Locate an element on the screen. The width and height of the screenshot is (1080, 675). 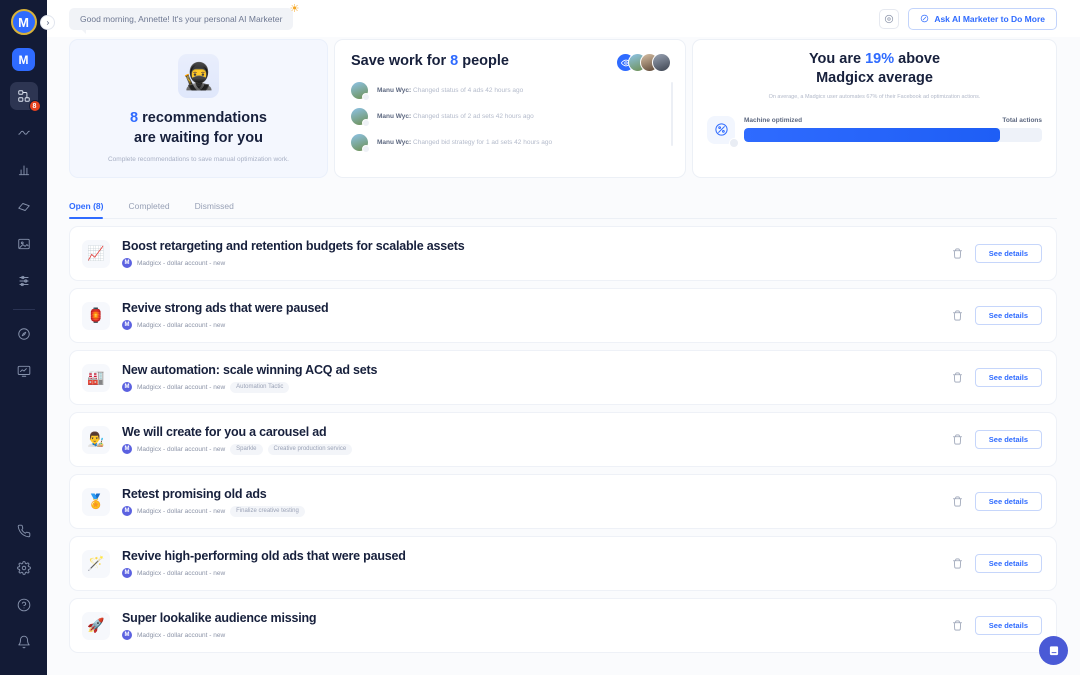
recommendations-title-rest: recommendations is located at coordinates (202, 118).